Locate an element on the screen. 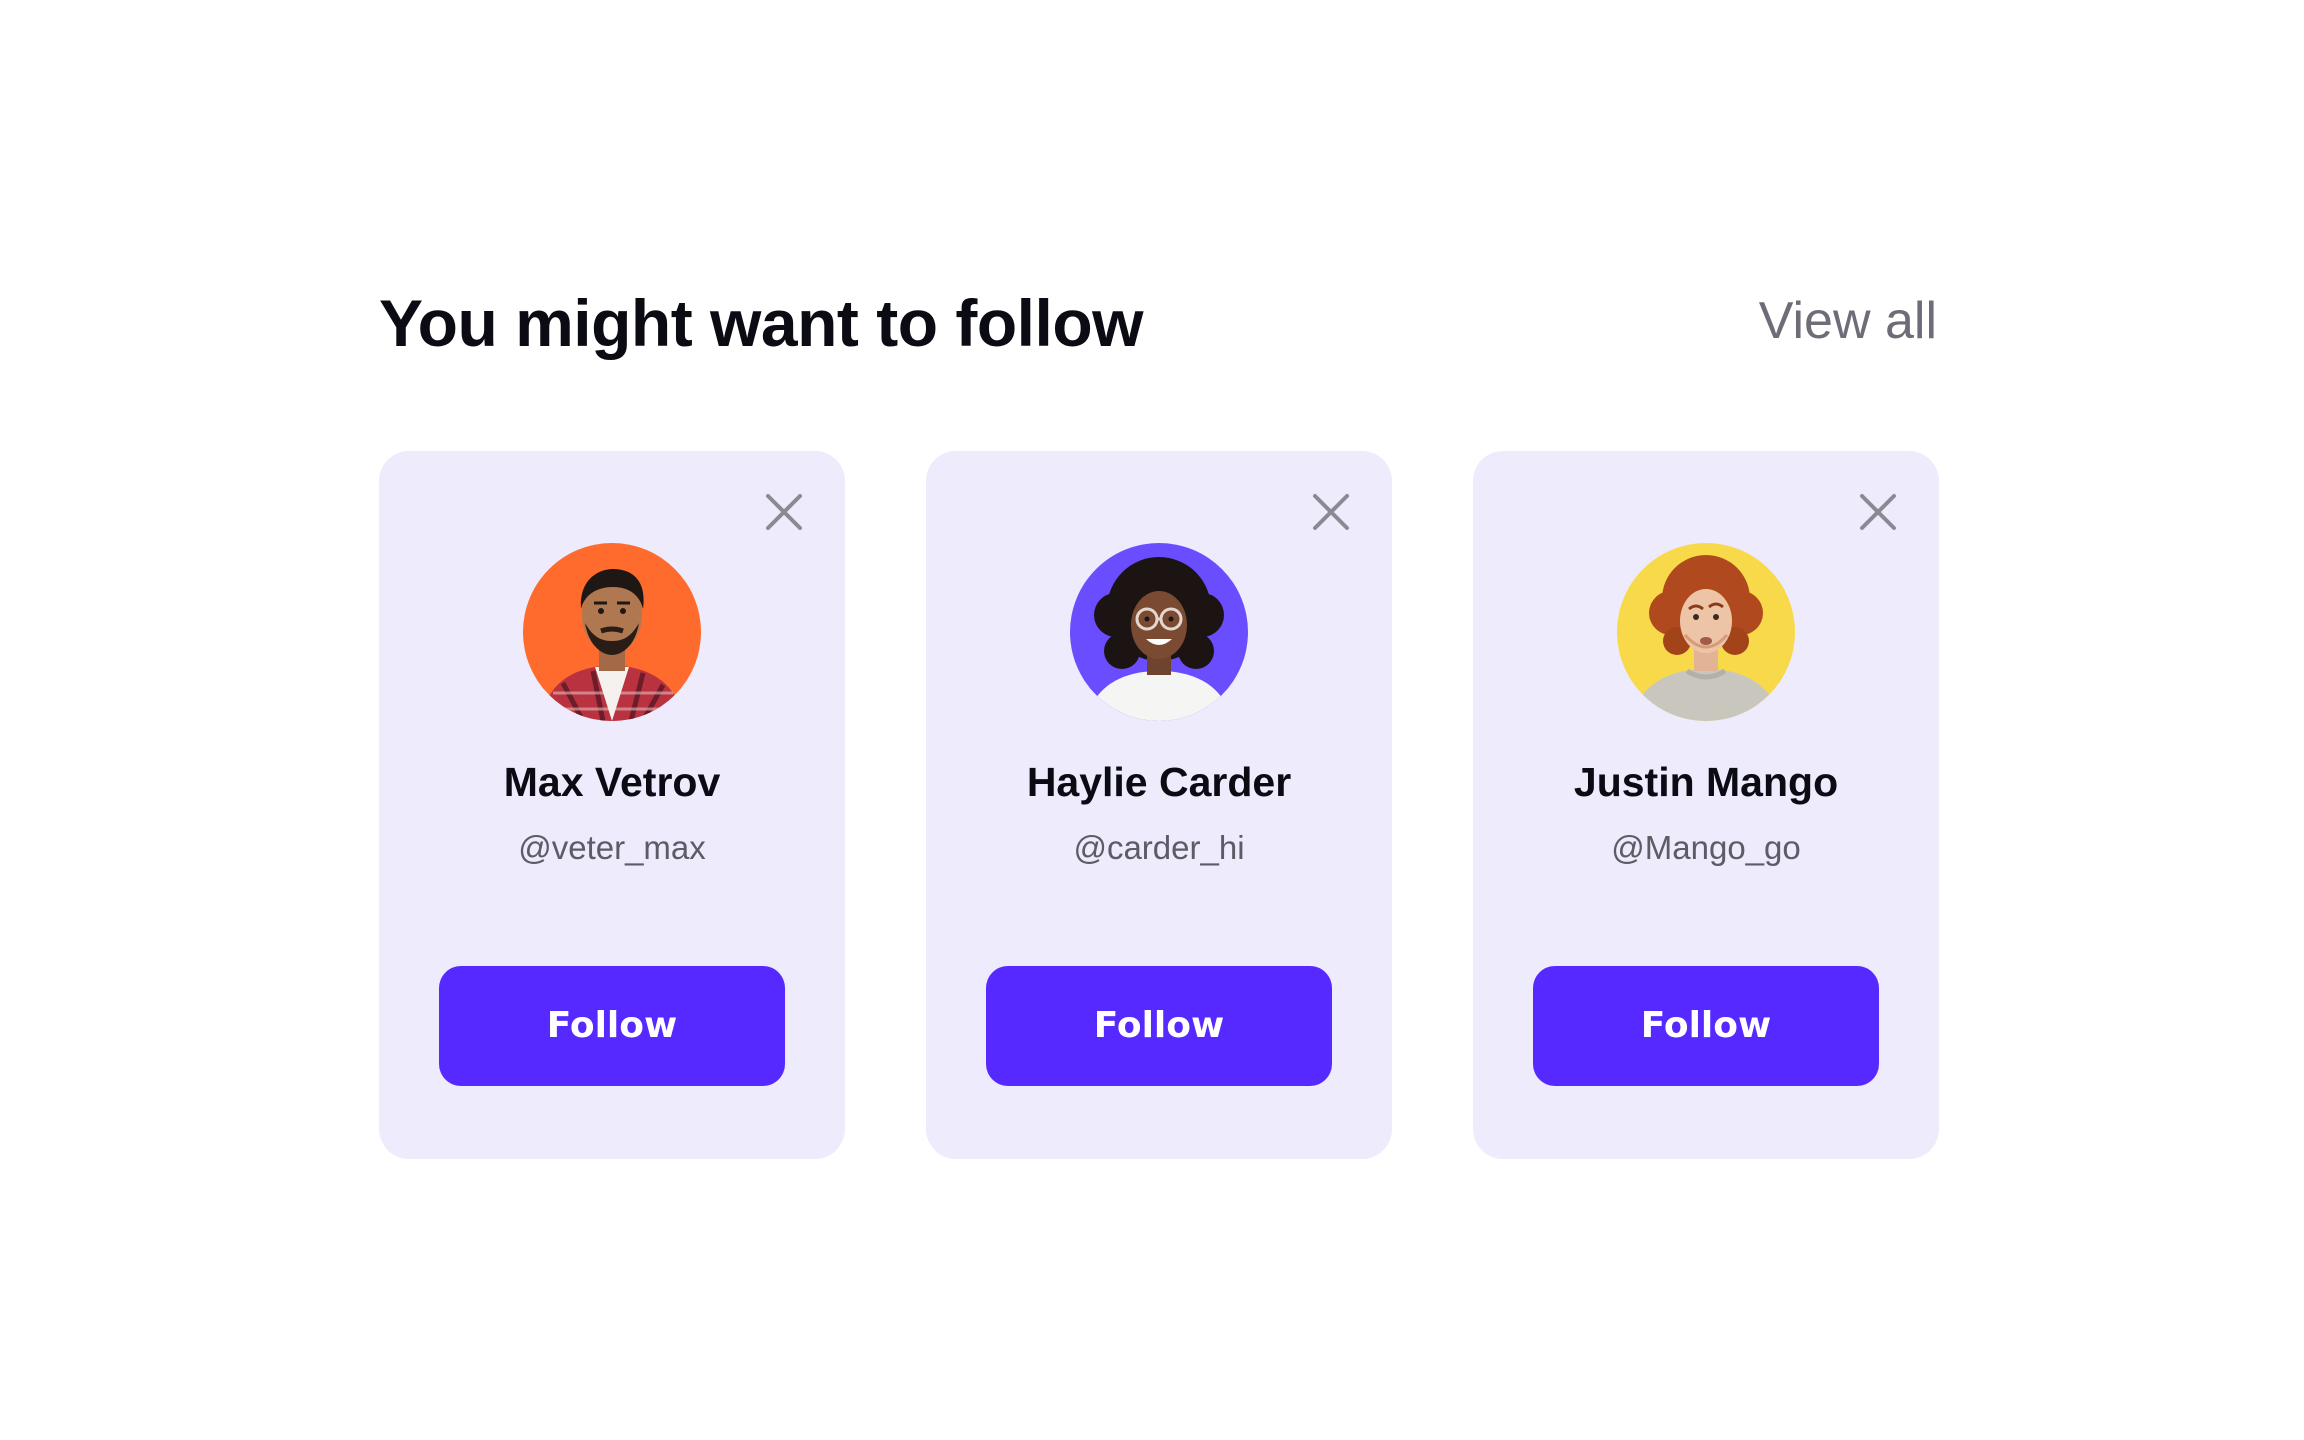 The image size is (2304, 1440). view-all-link: View all is located at coordinates (1848, 321).